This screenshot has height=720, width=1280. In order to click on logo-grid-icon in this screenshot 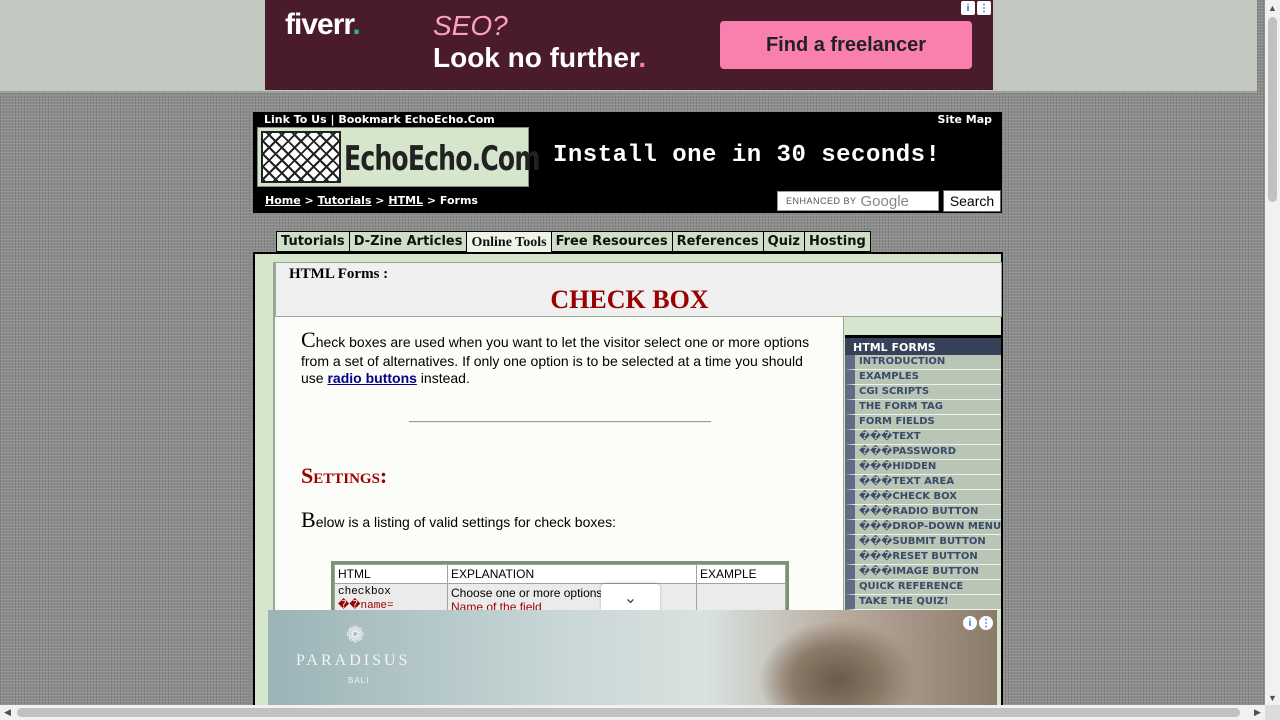, I will do `click(301, 157)`.